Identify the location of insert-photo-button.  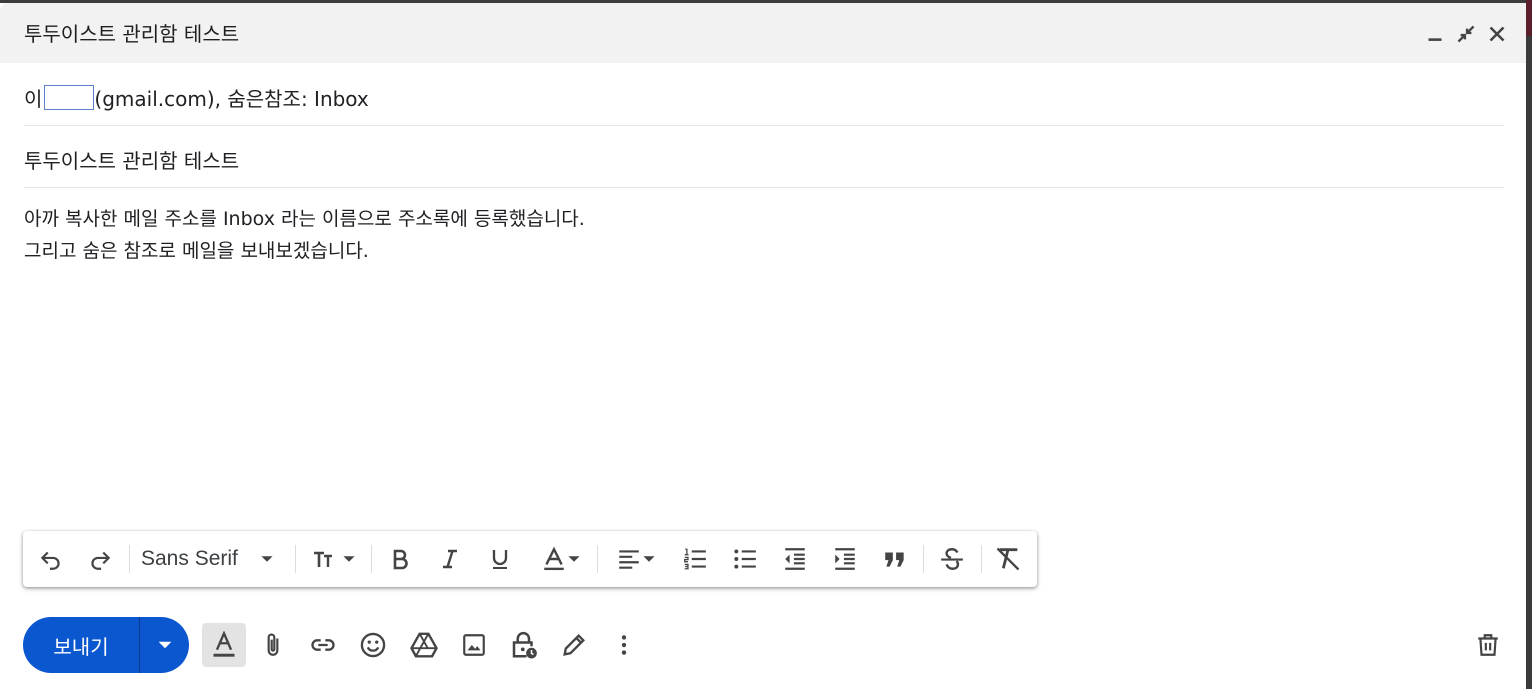
(474, 645).